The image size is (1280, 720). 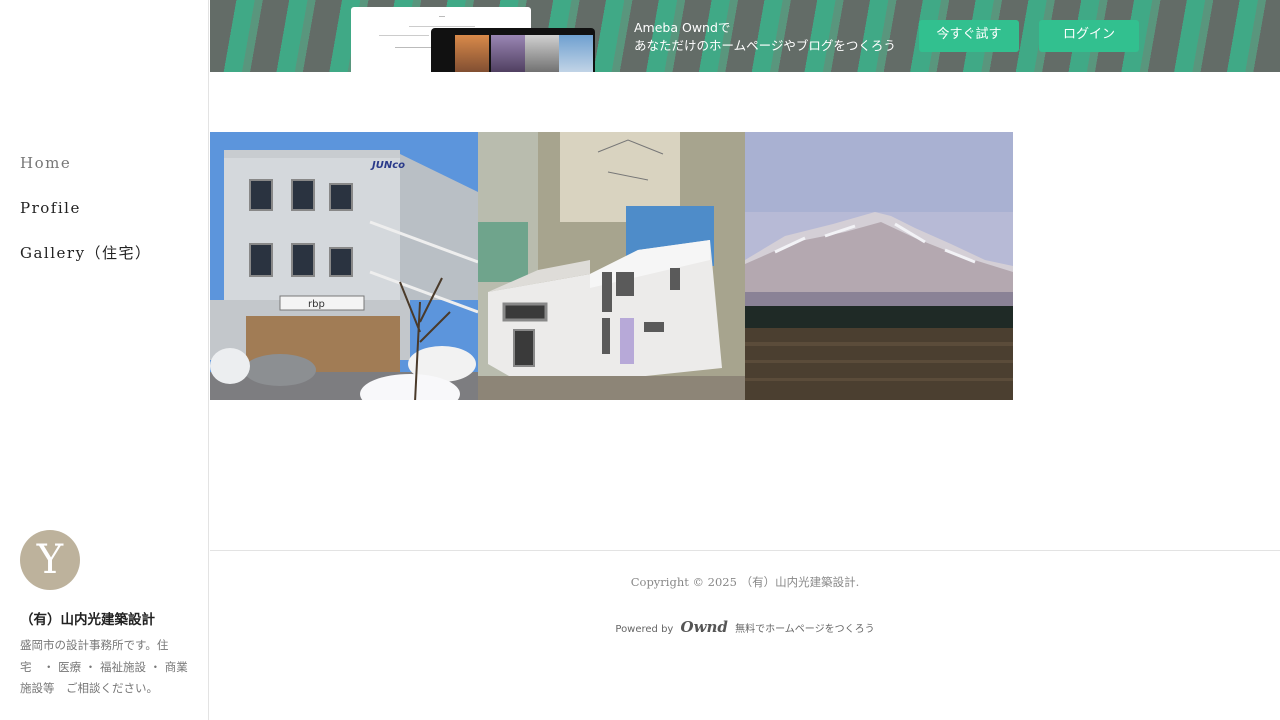 What do you see at coordinates (644, 629) in the screenshot?
I see `powered-by-label: Powered by` at bounding box center [644, 629].